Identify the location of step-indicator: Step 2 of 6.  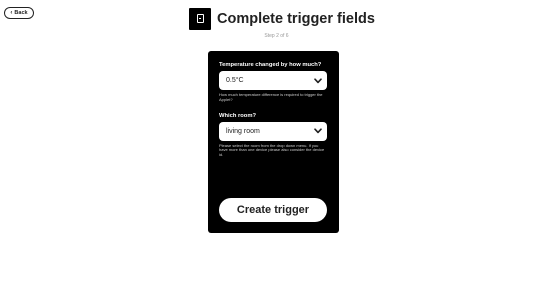
(276, 36).